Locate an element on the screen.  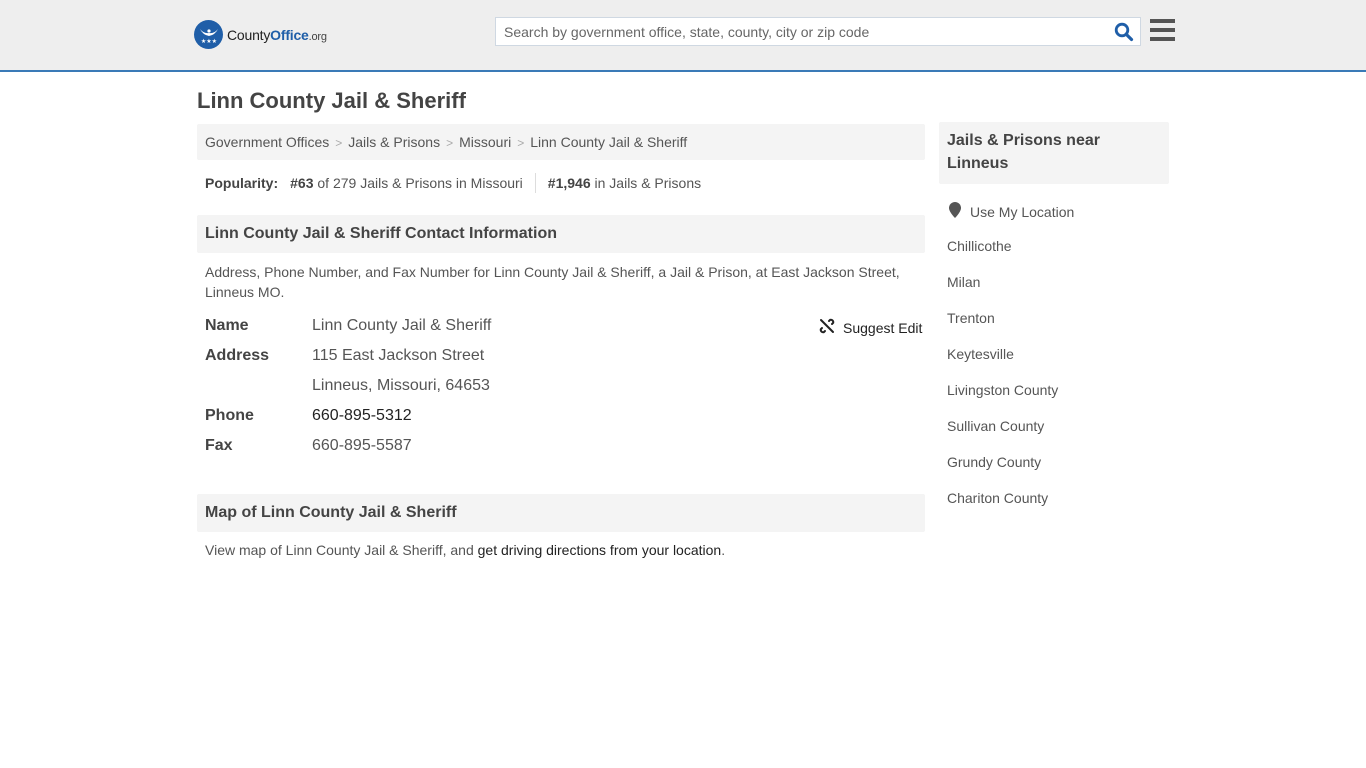
list-item: Grundy County is located at coordinates (1002, 472).